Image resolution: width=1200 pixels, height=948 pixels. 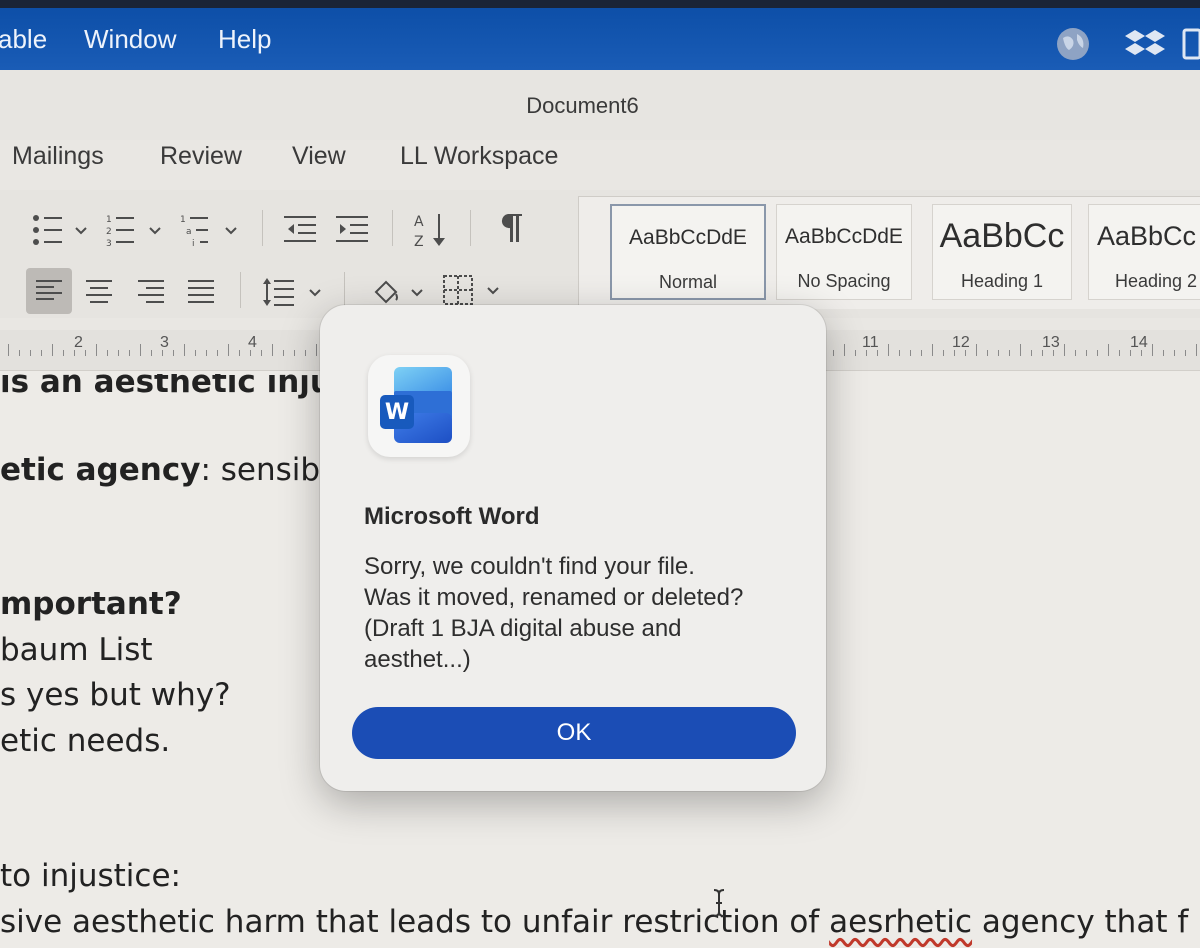 What do you see at coordinates (189, 232) in the screenshot?
I see `svg-text: a` at bounding box center [189, 232].